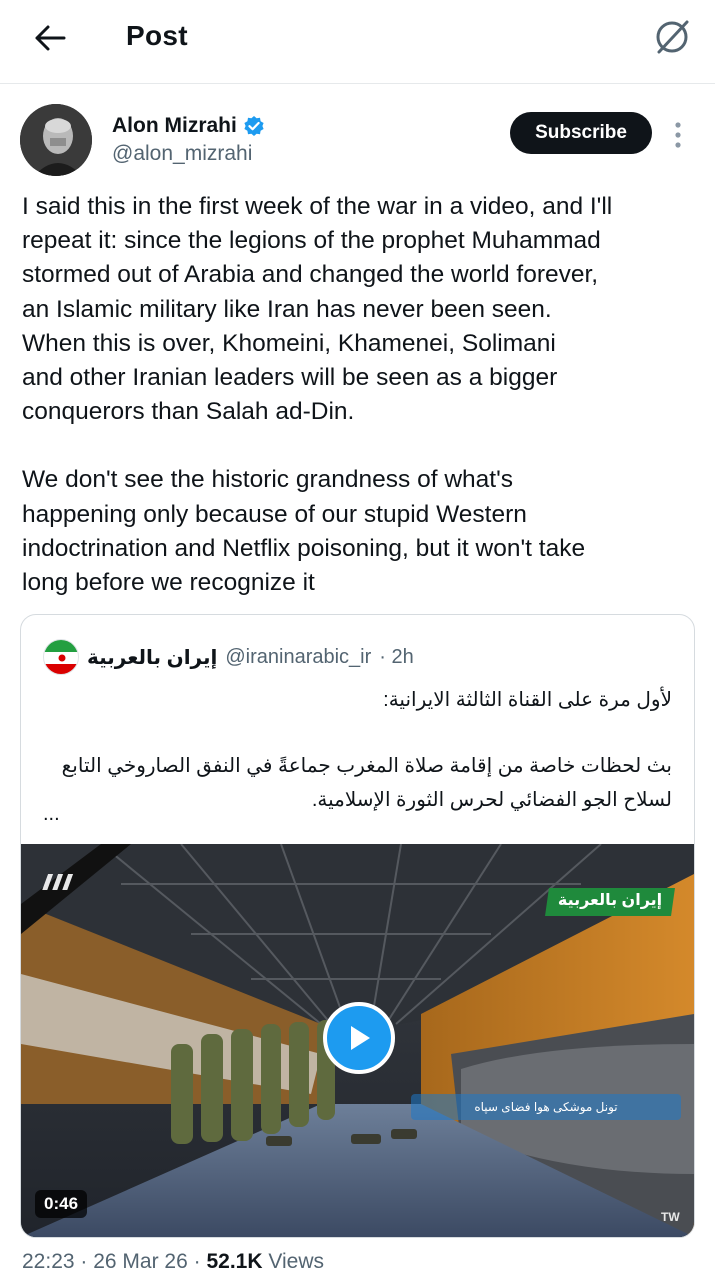  I want to click on post-time: 22:23, so click(48, 1261).